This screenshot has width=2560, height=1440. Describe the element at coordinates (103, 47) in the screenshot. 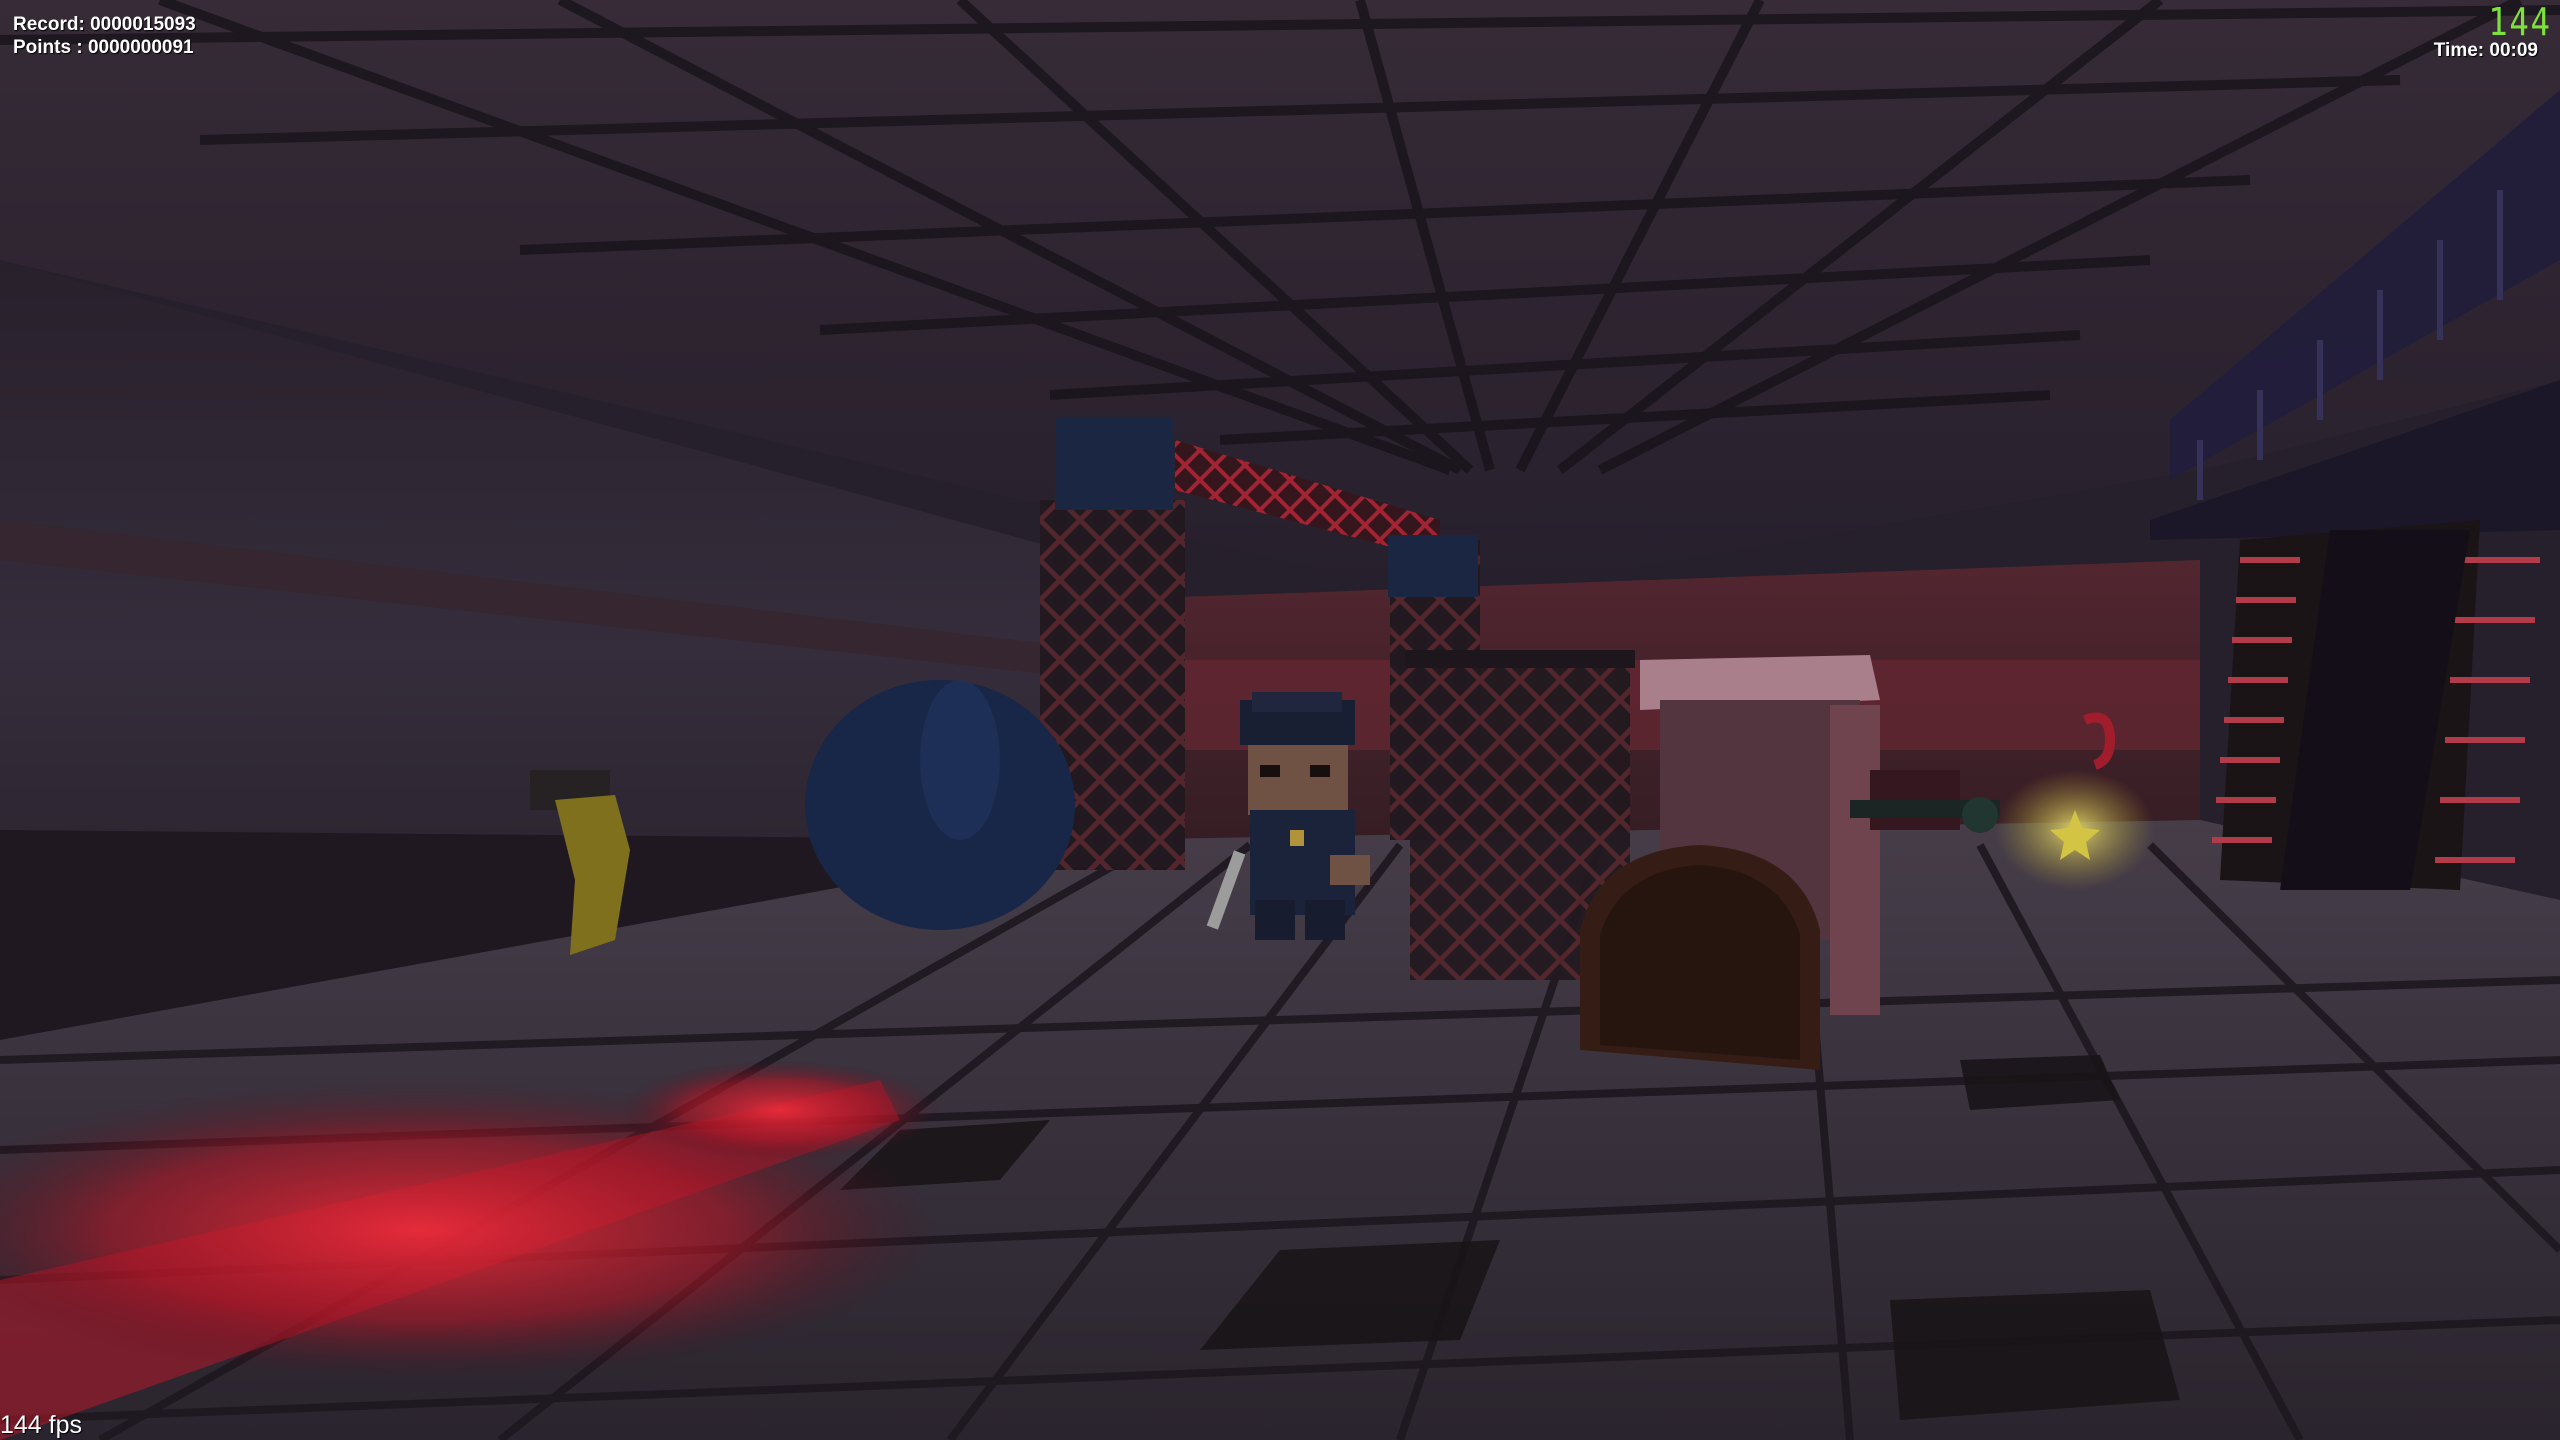

I see `points-score: Points : 0000000091` at that location.